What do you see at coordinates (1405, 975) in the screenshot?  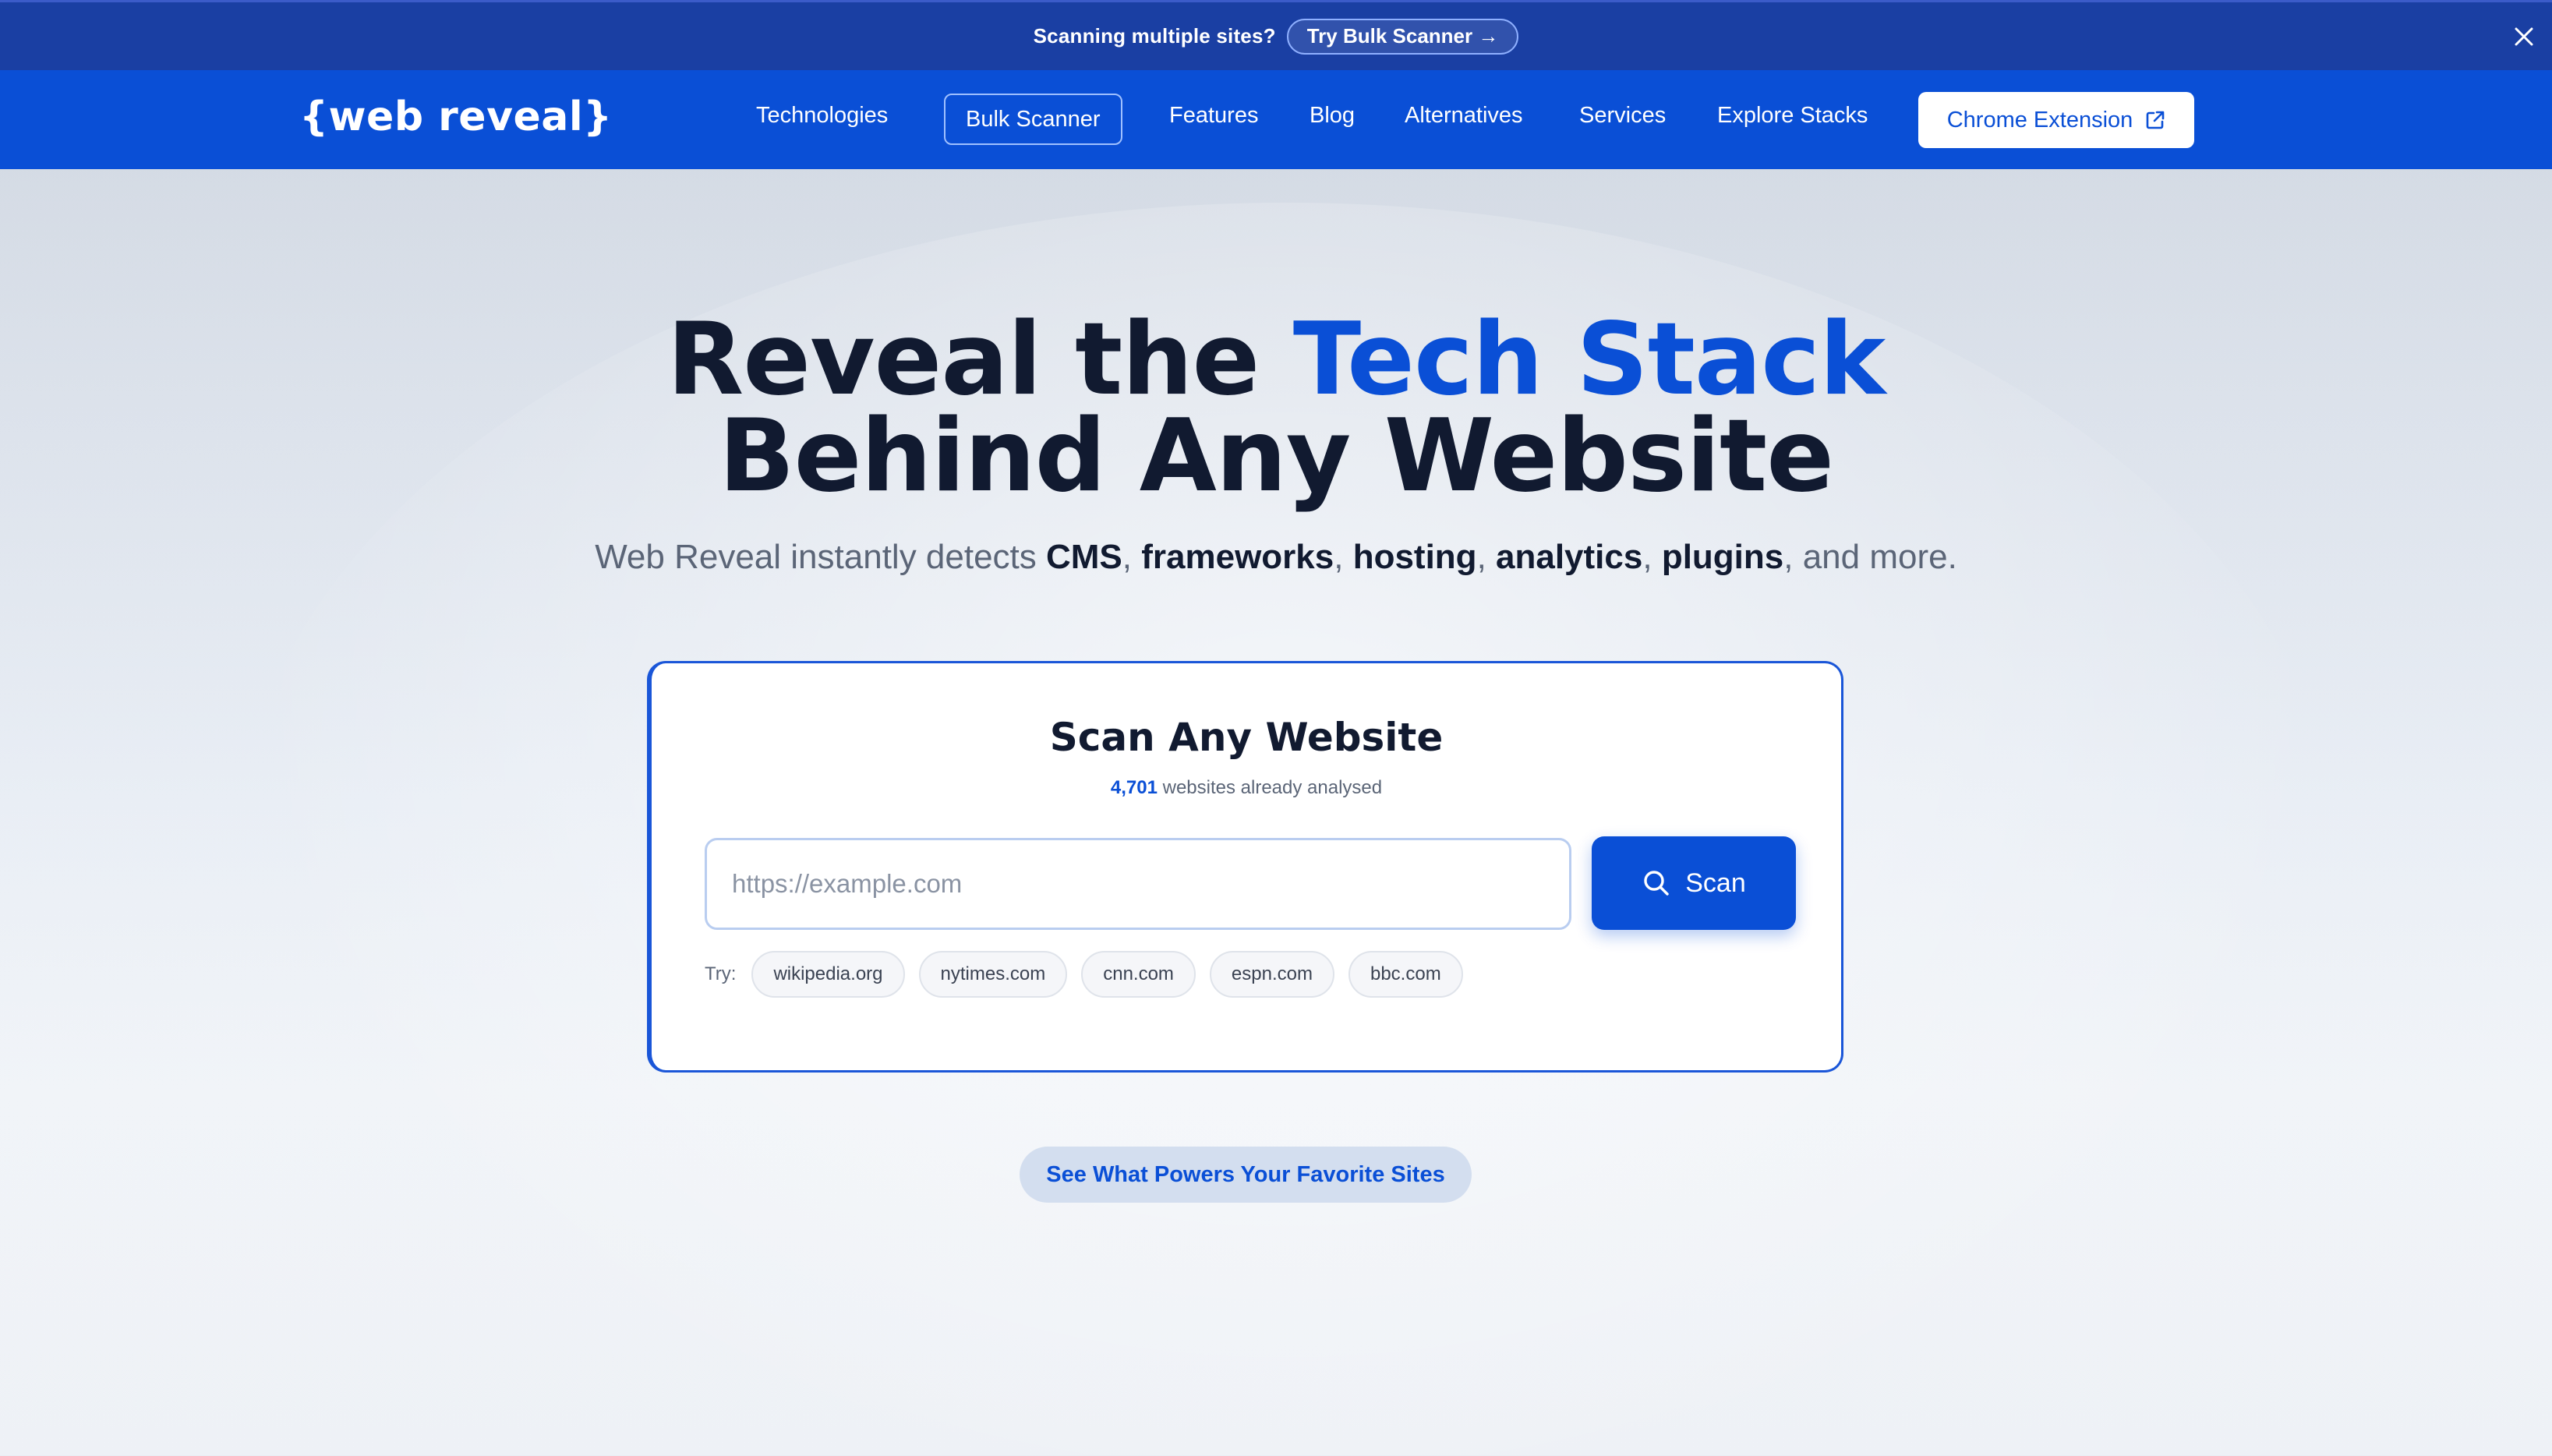 I see `example-chip-bbc: bbc.com` at bounding box center [1405, 975].